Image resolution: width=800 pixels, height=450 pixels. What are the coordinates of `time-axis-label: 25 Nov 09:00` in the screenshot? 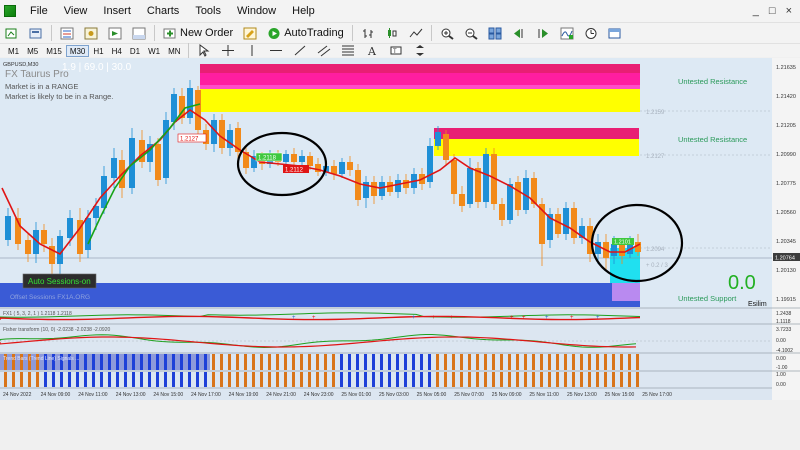 It's located at (507, 395).